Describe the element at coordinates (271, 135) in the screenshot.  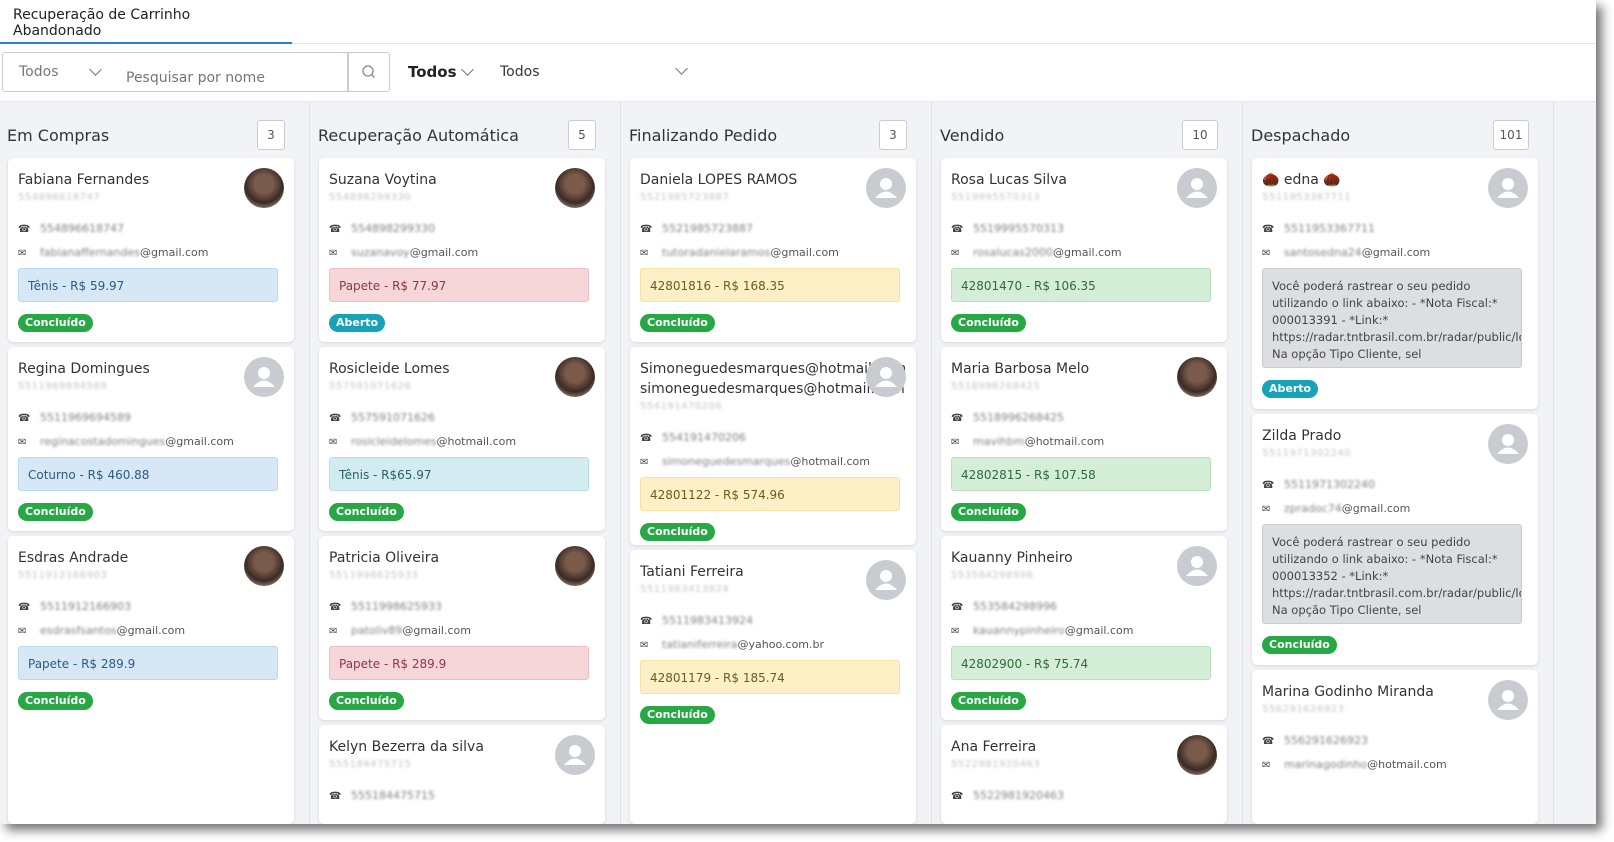
I see `column-count-badge: 3` at that location.